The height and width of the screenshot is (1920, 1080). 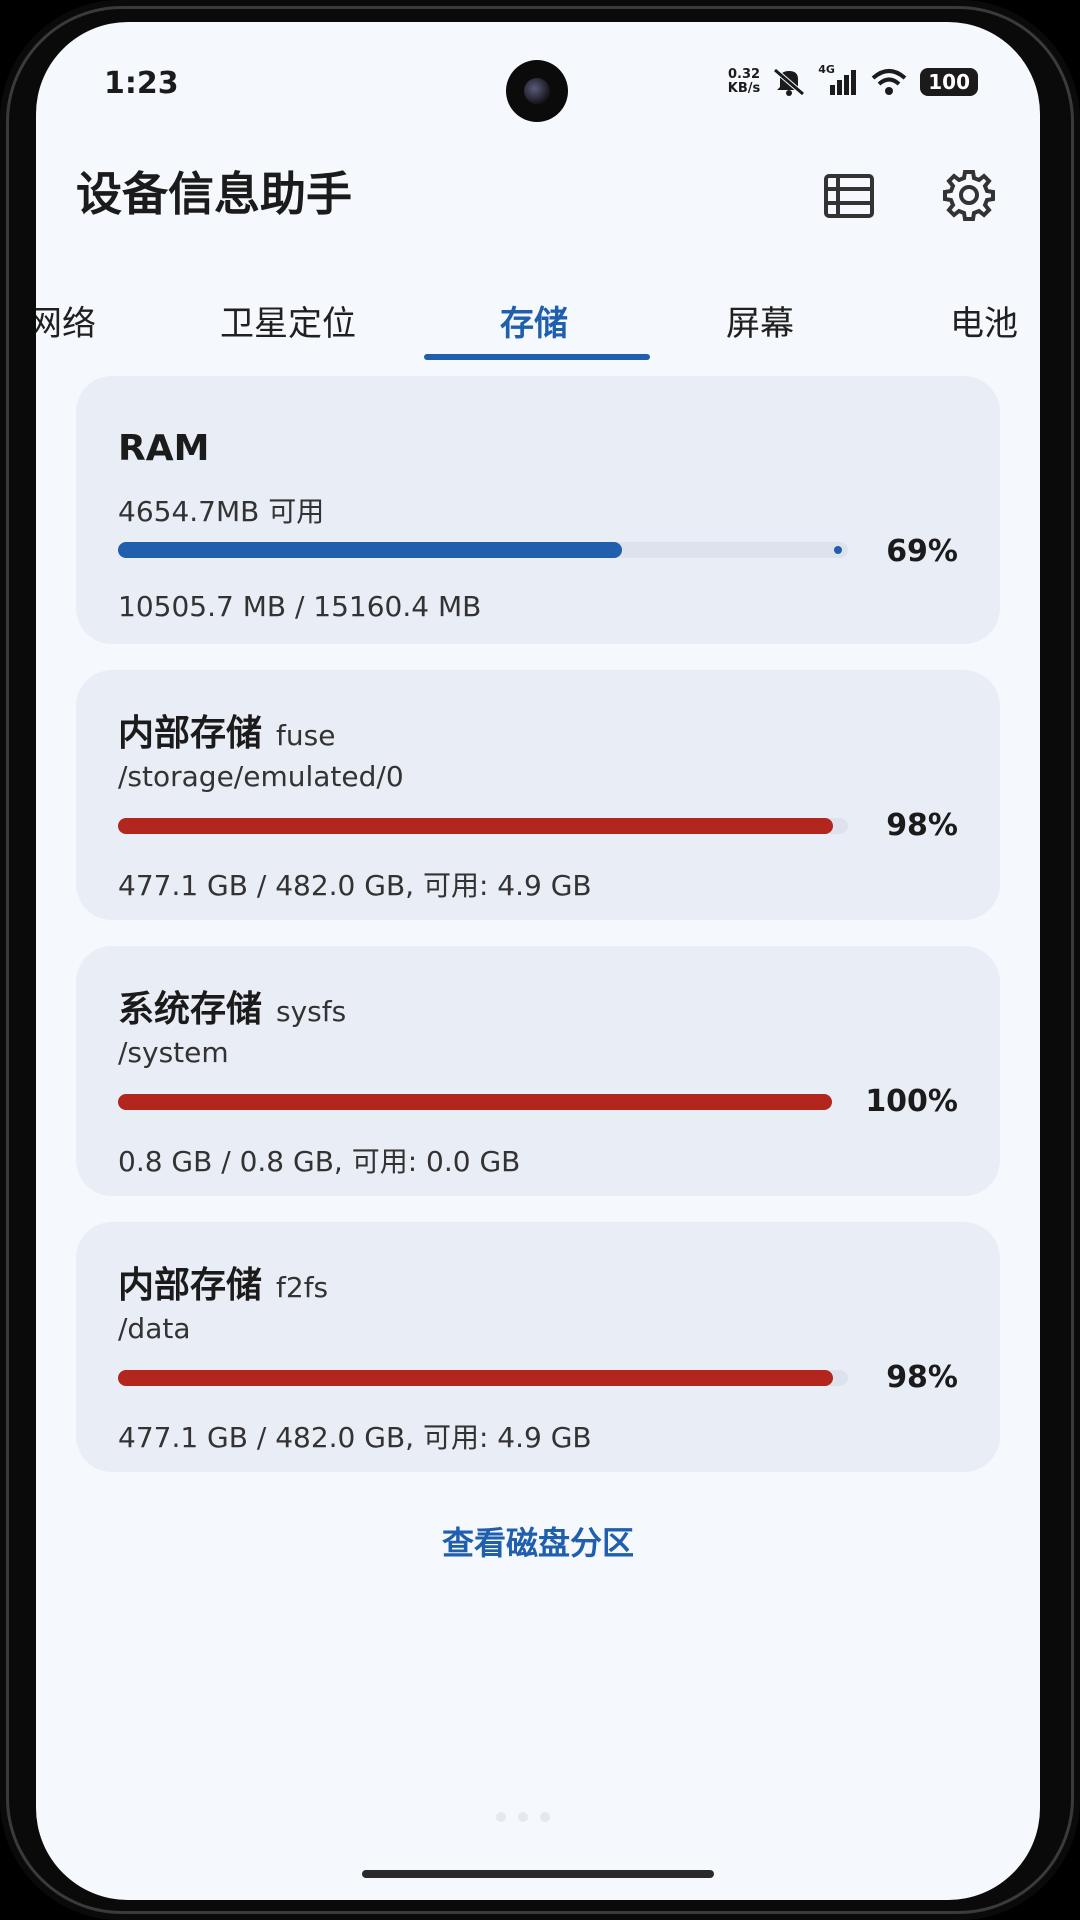 I want to click on net-speed: 0.32 KB/s, so click(x=744, y=82).